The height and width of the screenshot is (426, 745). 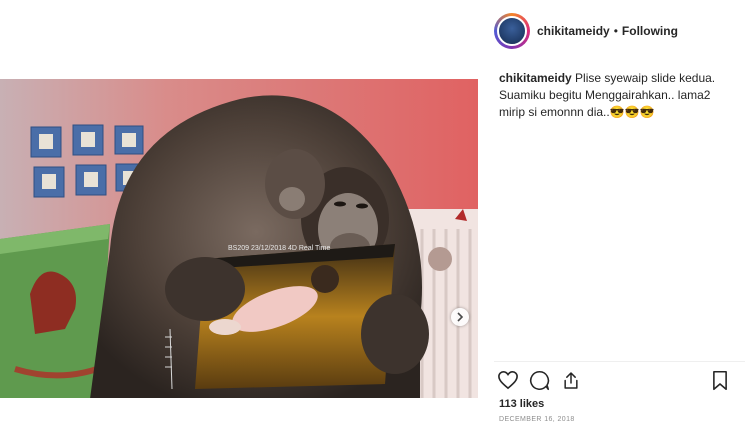 I want to click on chevron-right-icon, so click(x=460, y=317).